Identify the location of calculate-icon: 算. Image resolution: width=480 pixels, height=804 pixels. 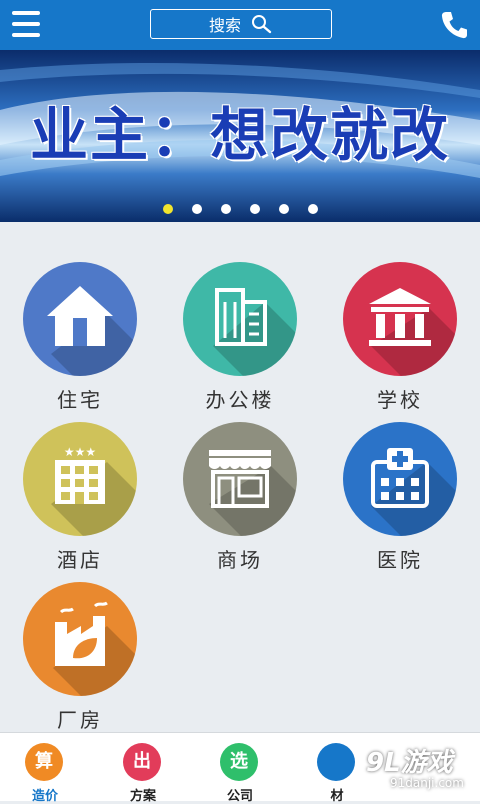
(44, 762).